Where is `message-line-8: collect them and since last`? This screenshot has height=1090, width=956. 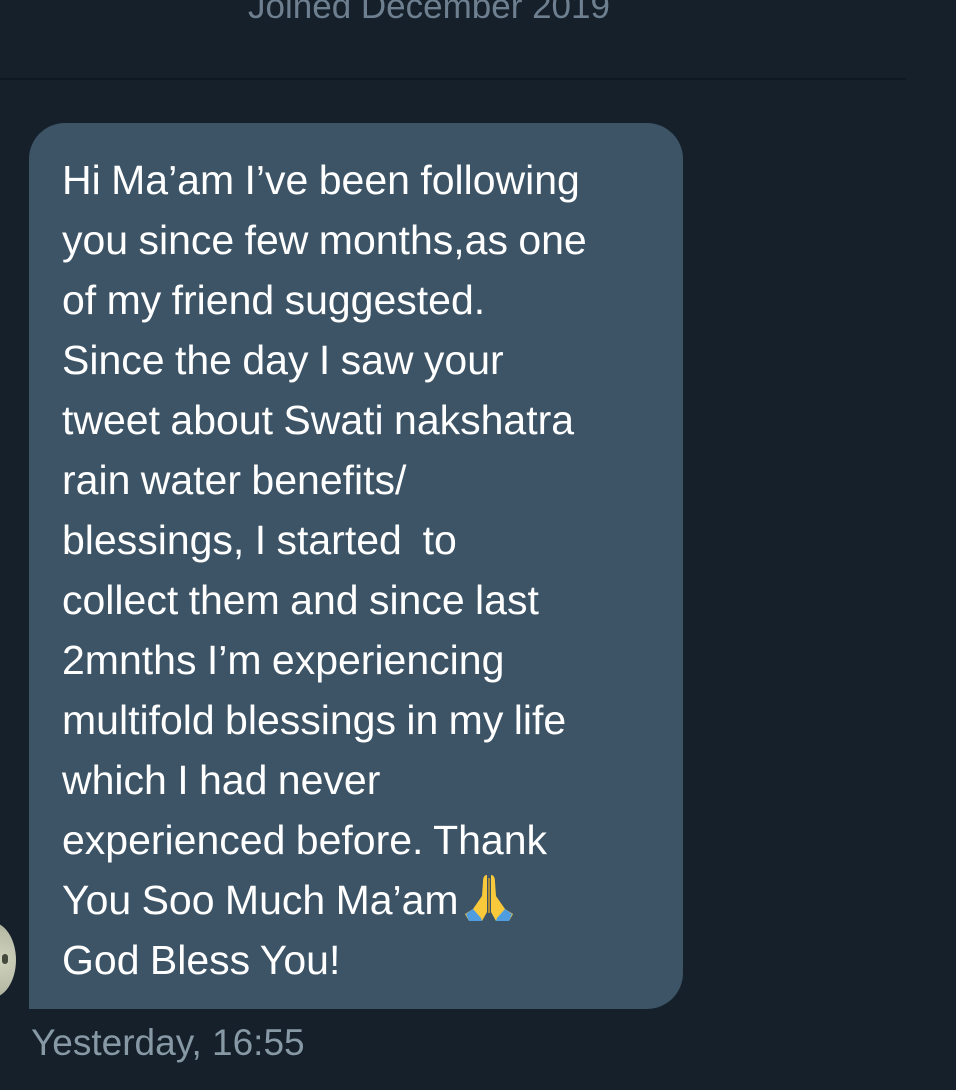 message-line-8: collect them and since last is located at coordinates (300, 600).